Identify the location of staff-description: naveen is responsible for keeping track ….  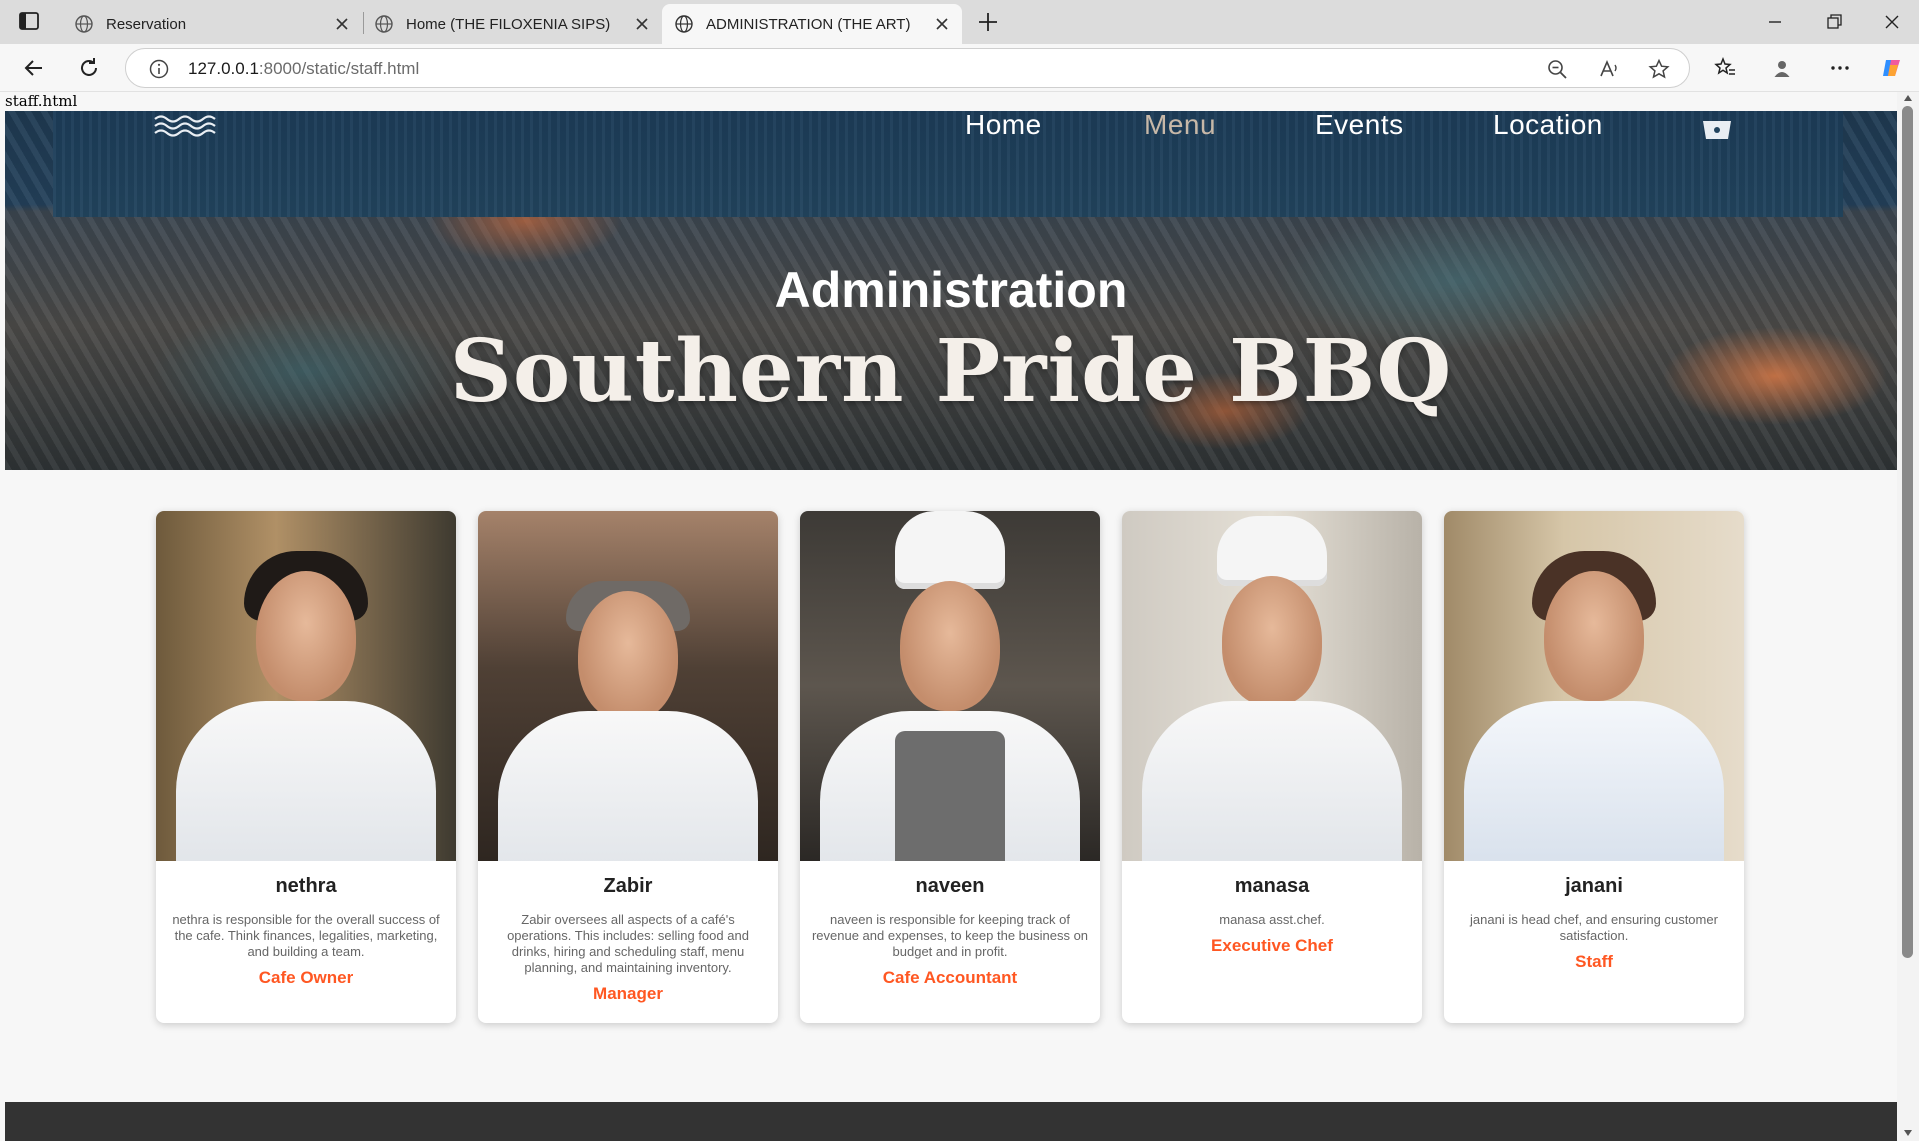
(950, 935).